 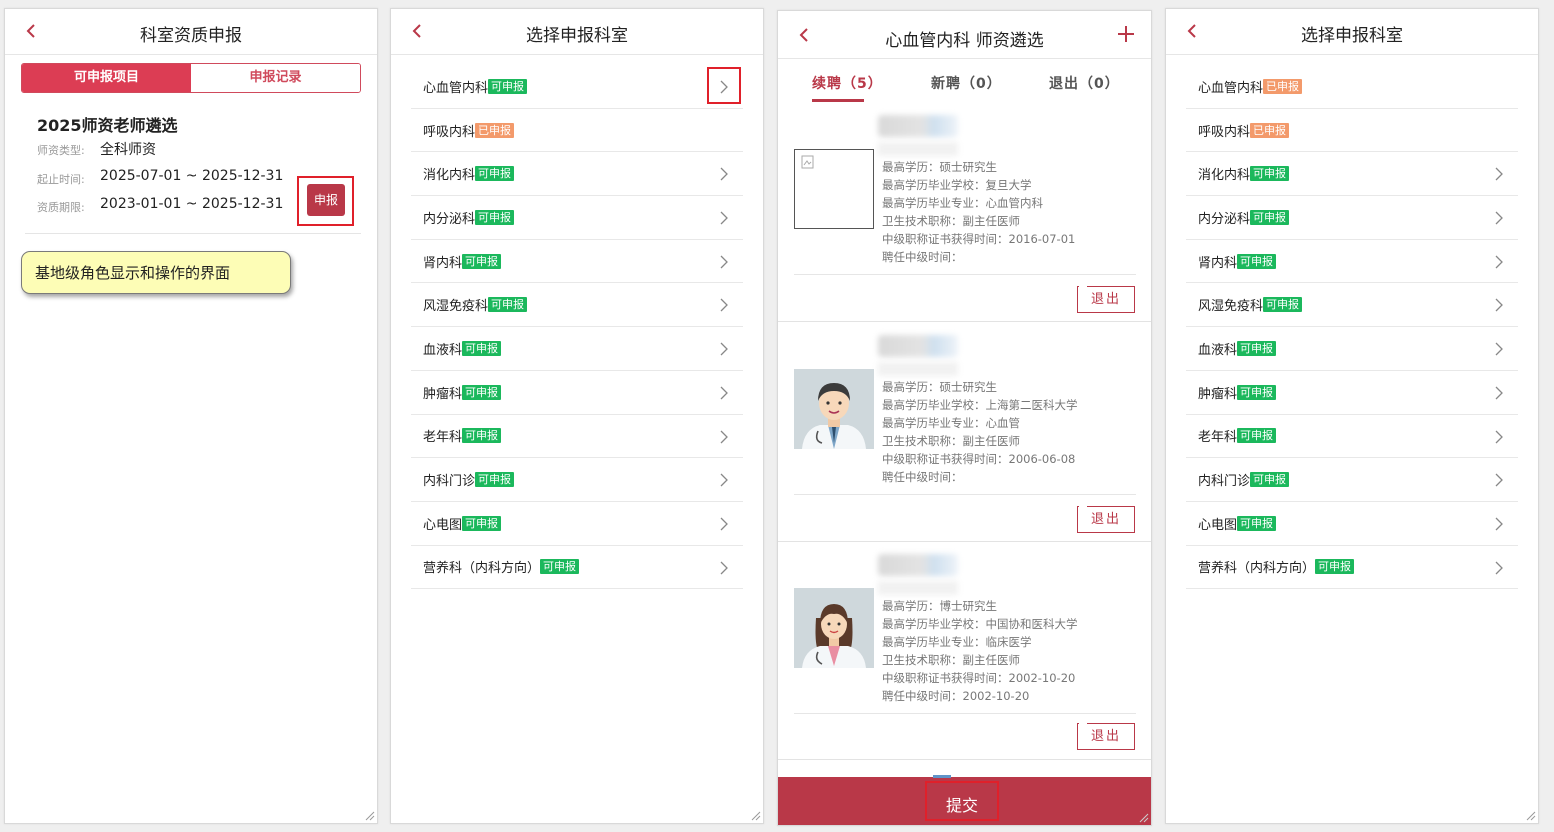 What do you see at coordinates (1224, 482) in the screenshot?
I see `dept-name: 内科门诊` at bounding box center [1224, 482].